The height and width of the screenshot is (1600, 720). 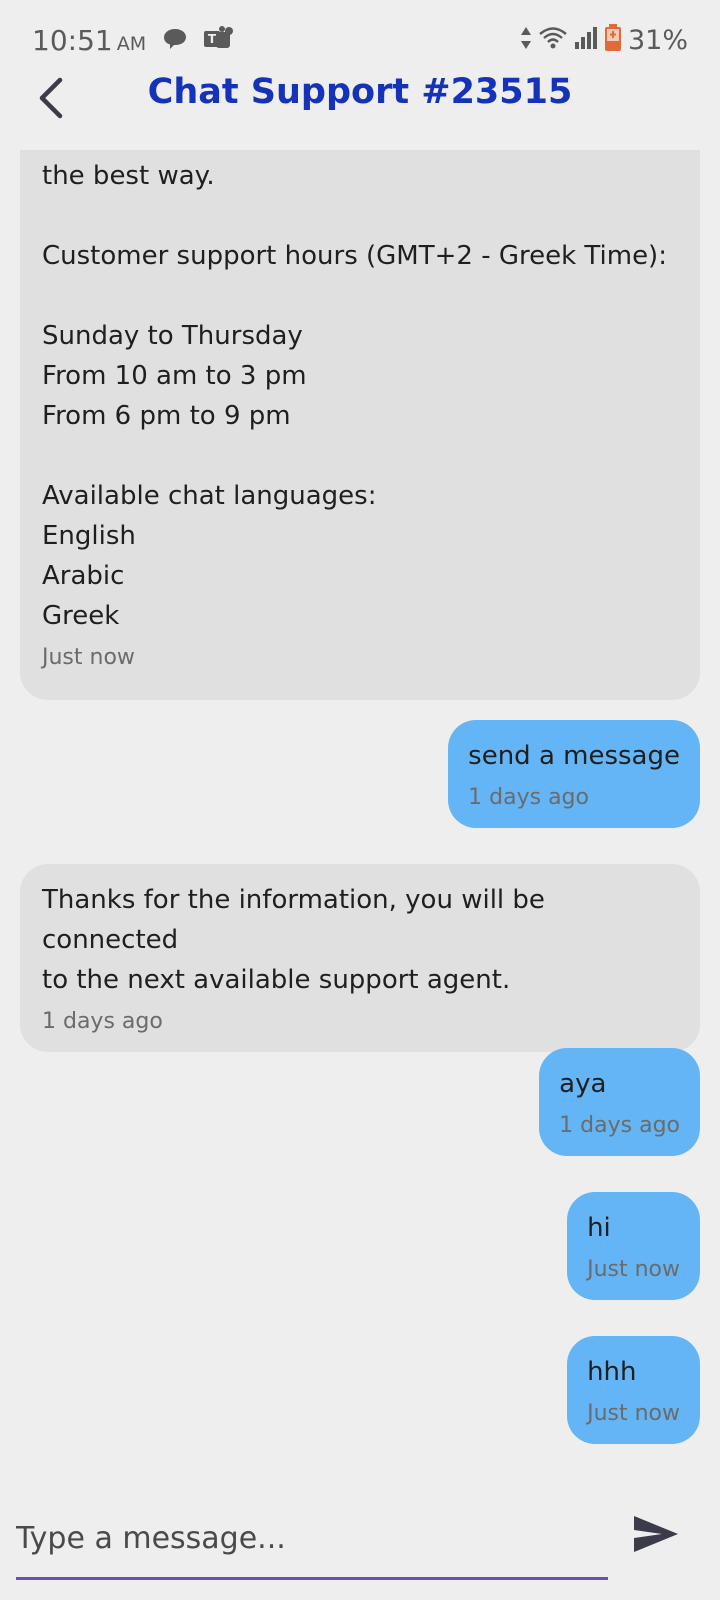 What do you see at coordinates (574, 756) in the screenshot?
I see `message-text: send a message` at bounding box center [574, 756].